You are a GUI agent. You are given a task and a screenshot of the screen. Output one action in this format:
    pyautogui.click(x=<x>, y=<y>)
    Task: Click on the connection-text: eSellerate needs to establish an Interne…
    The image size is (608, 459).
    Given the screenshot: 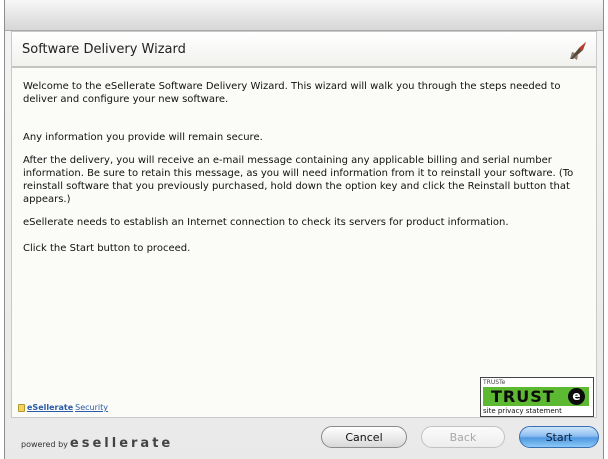 What is the action you would take?
    pyautogui.click(x=266, y=222)
    